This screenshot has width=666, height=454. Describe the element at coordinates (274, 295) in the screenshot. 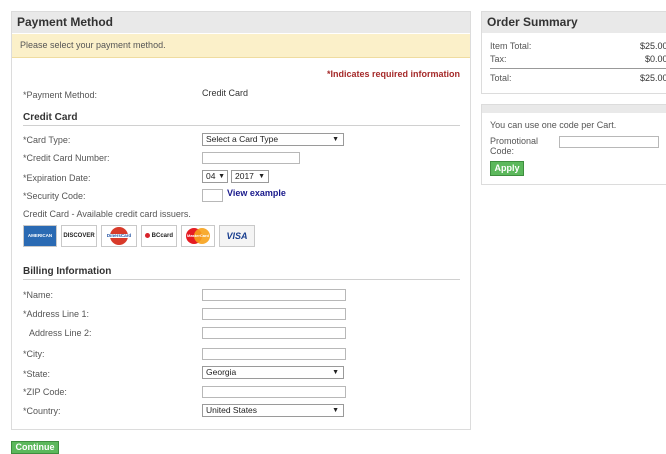

I see `name-input` at that location.